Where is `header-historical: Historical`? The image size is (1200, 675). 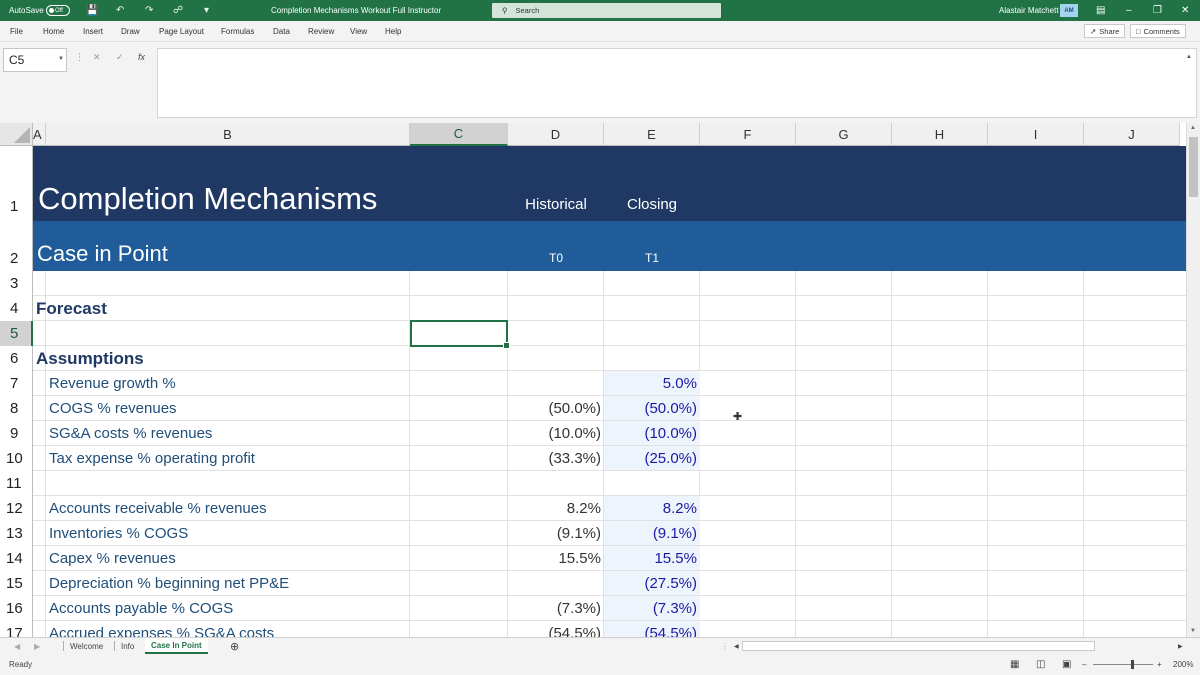 header-historical: Historical is located at coordinates (556, 204).